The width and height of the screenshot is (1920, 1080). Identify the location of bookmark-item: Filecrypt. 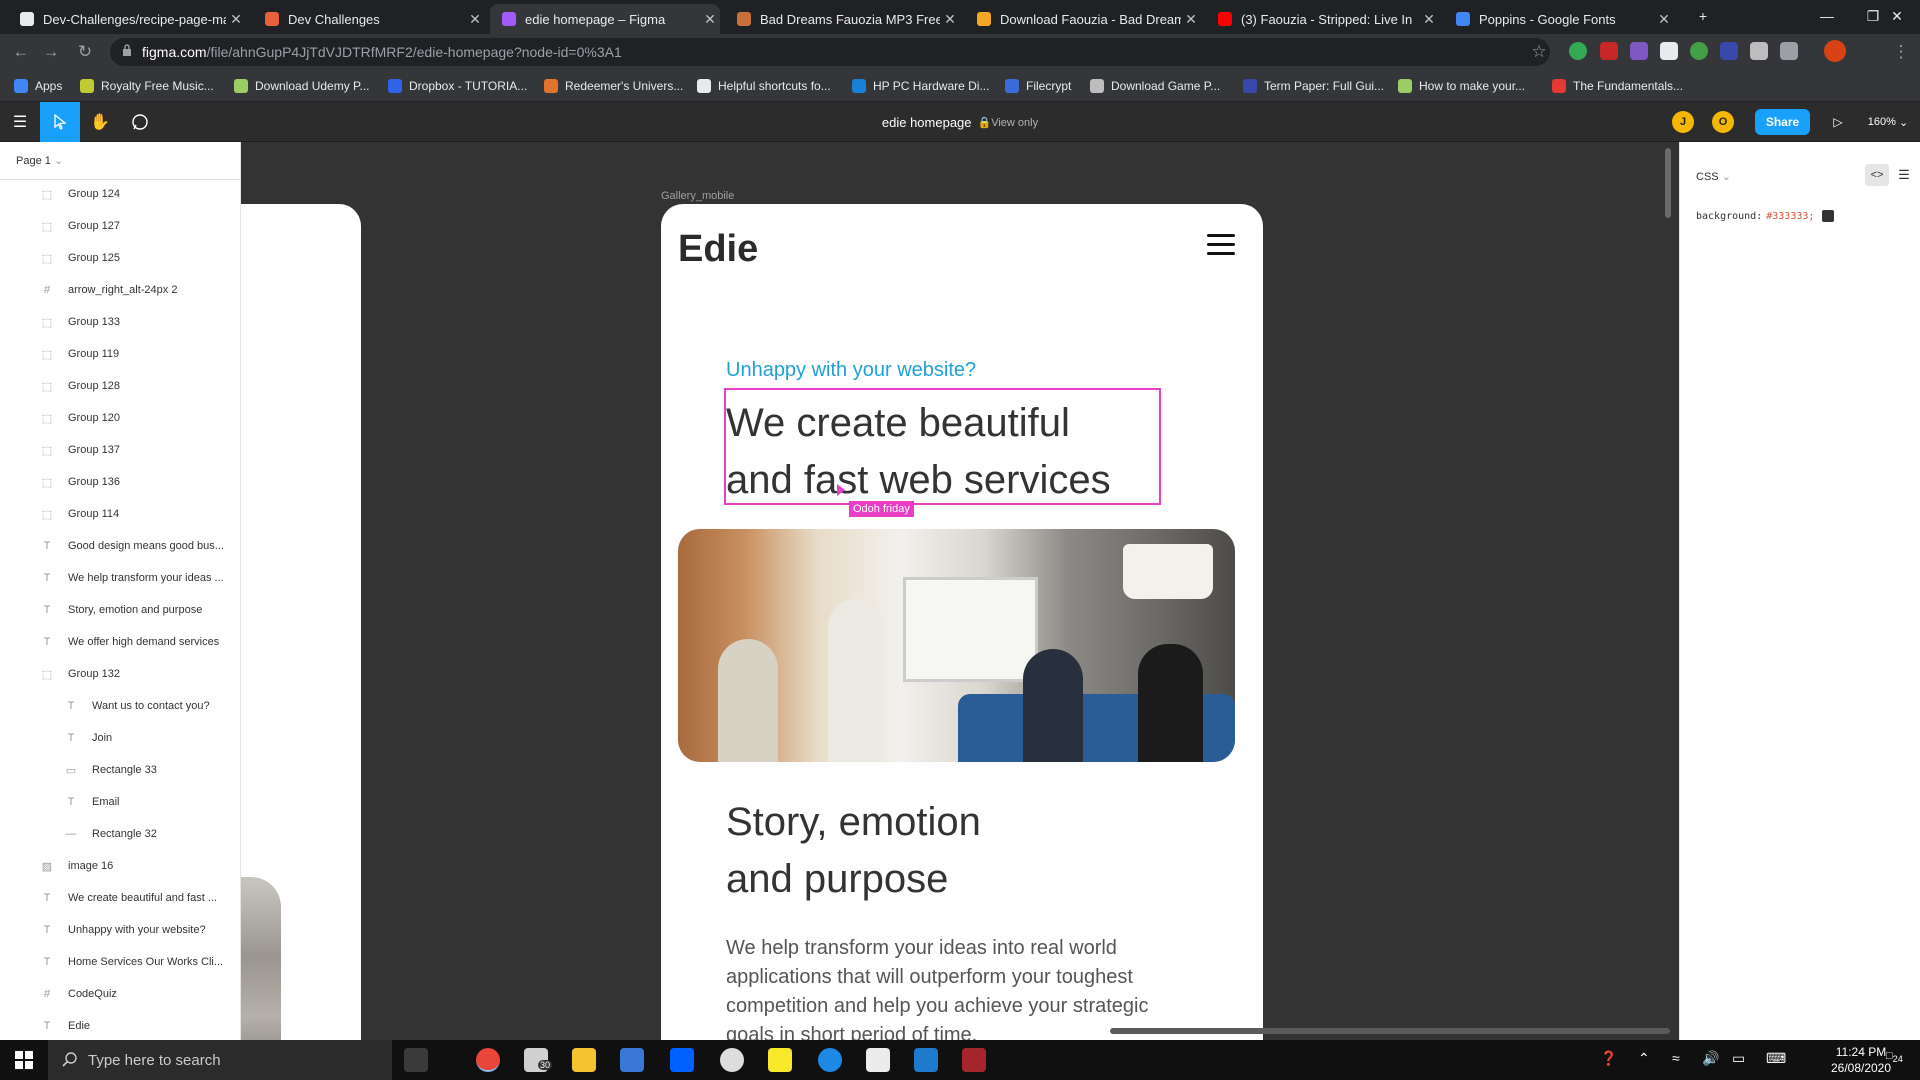
(1038, 86).